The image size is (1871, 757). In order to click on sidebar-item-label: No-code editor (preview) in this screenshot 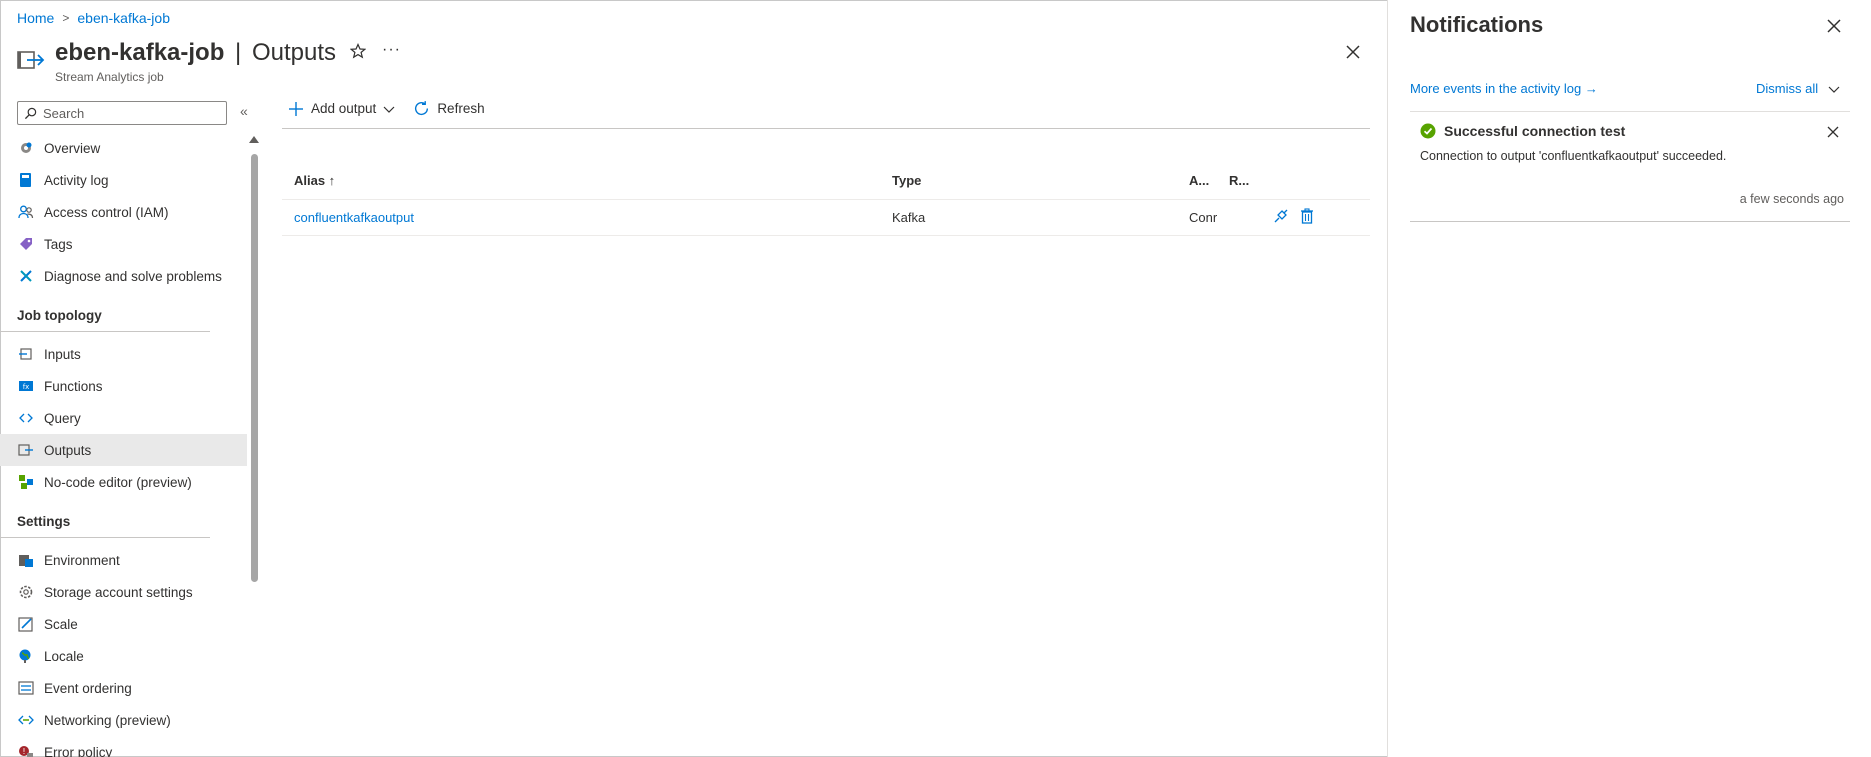, I will do `click(118, 482)`.